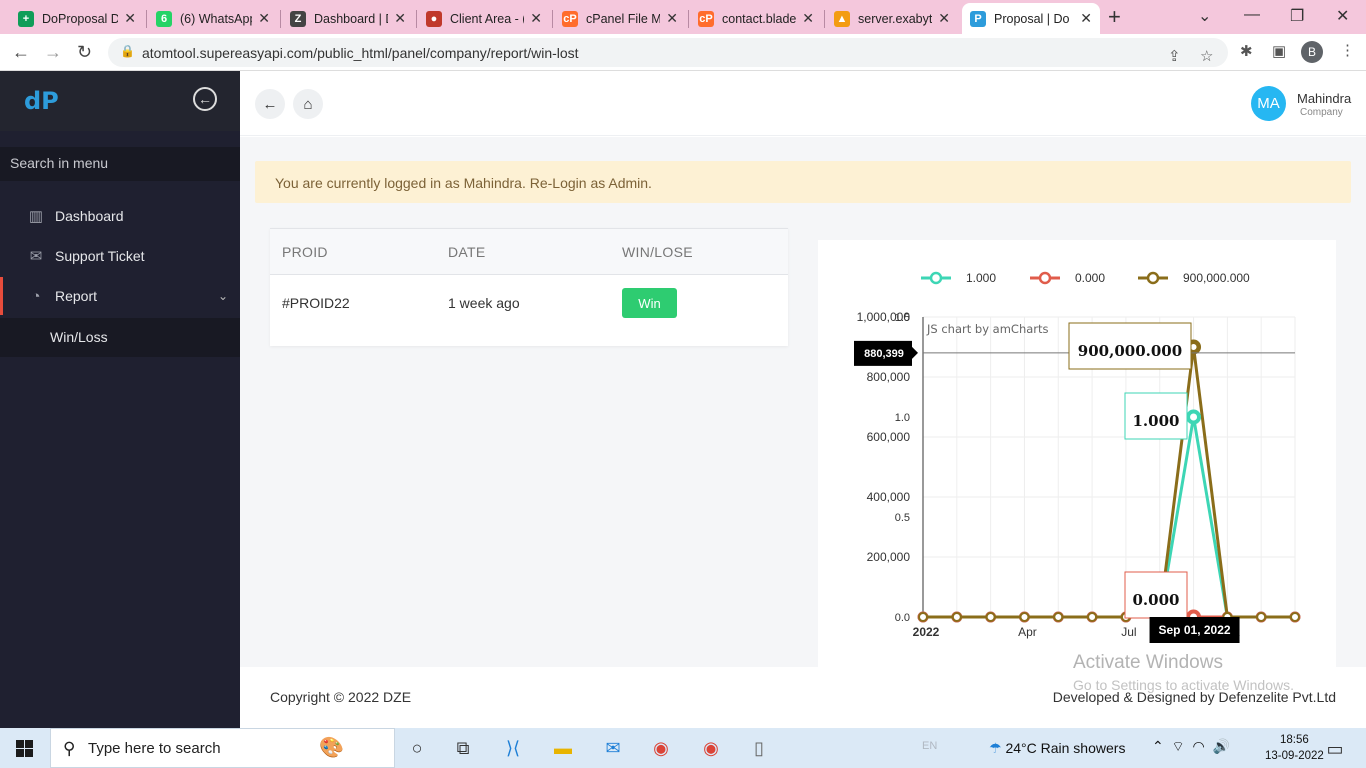  What do you see at coordinates (24, 748) in the screenshot?
I see `windows-start-icon` at bounding box center [24, 748].